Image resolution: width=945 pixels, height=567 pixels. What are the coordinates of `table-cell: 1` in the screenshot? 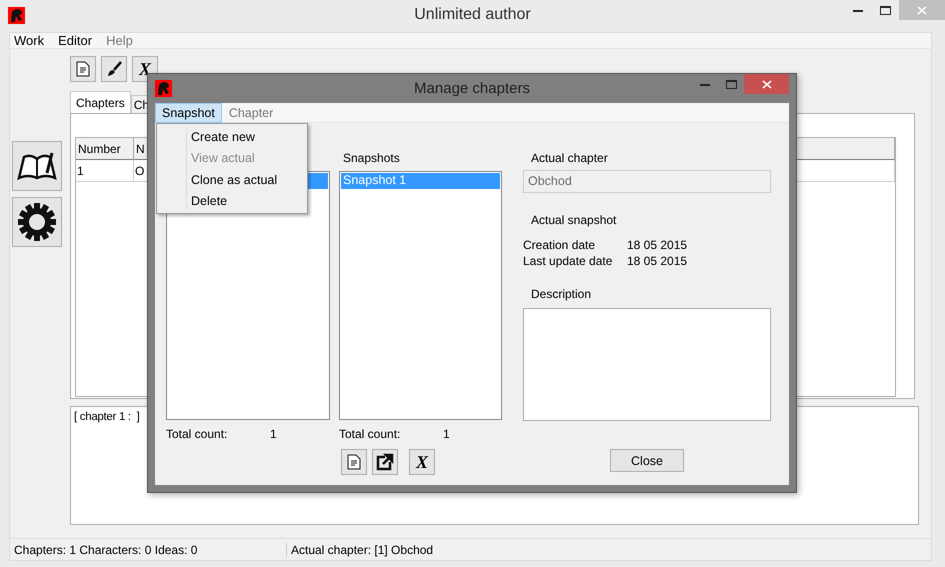 It's located at (105, 171).